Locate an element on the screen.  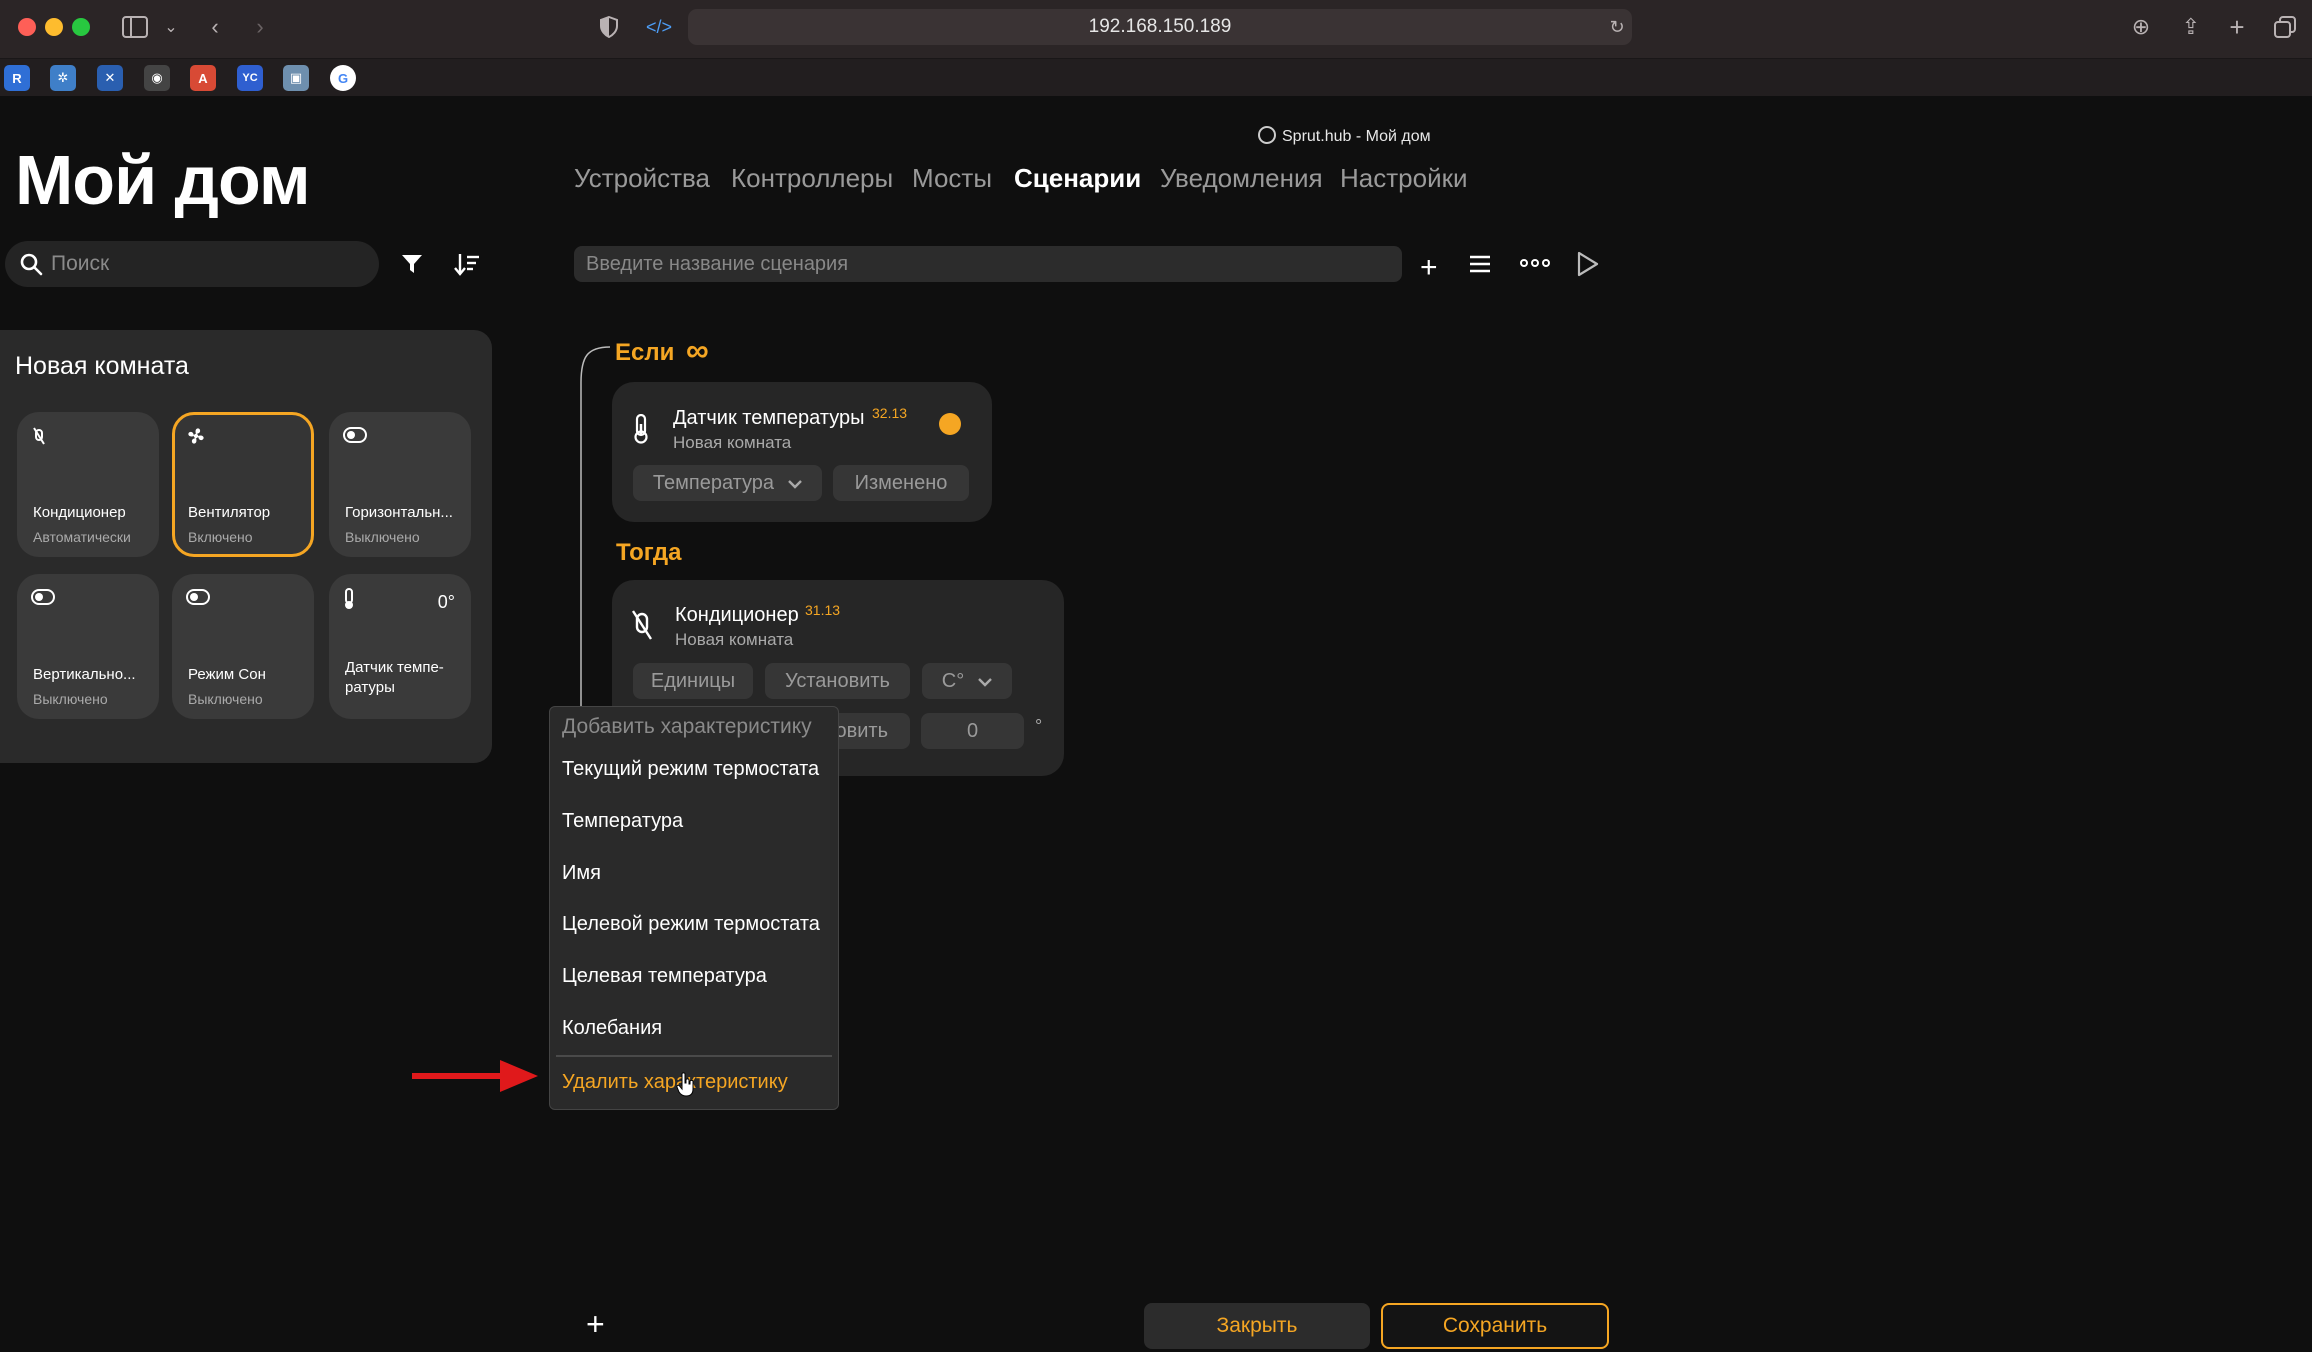
tile-name: Вентилятор is located at coordinates (229, 512).